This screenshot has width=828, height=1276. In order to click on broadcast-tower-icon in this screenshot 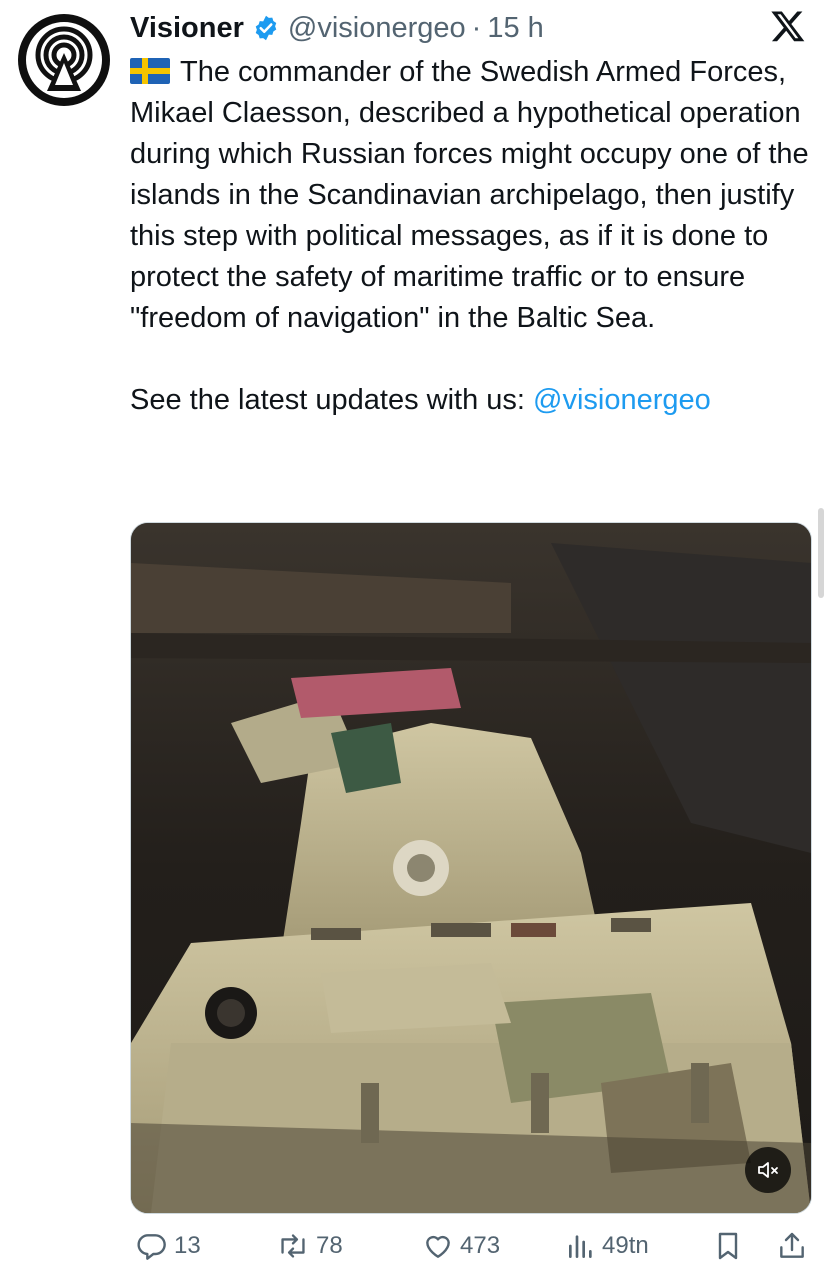, I will do `click(64, 60)`.